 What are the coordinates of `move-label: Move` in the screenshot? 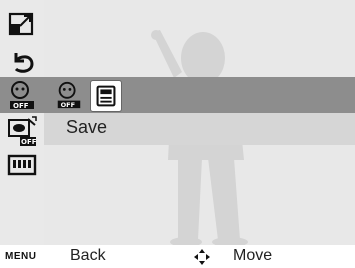 It's located at (252, 256).